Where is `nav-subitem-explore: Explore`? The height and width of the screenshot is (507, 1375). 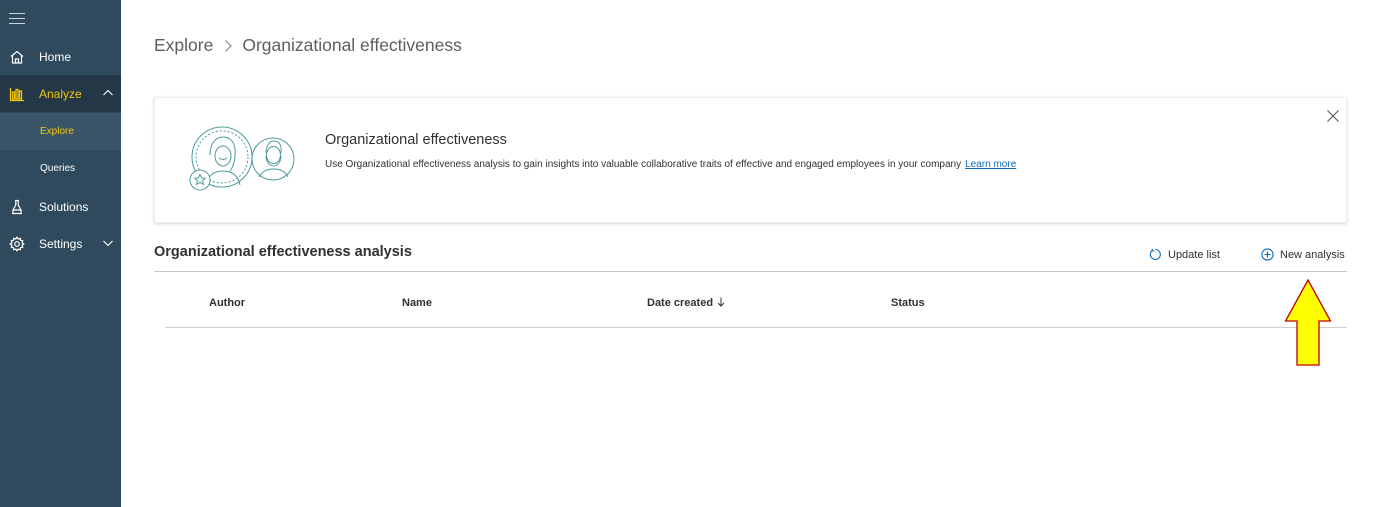 nav-subitem-explore: Explore is located at coordinates (60, 131).